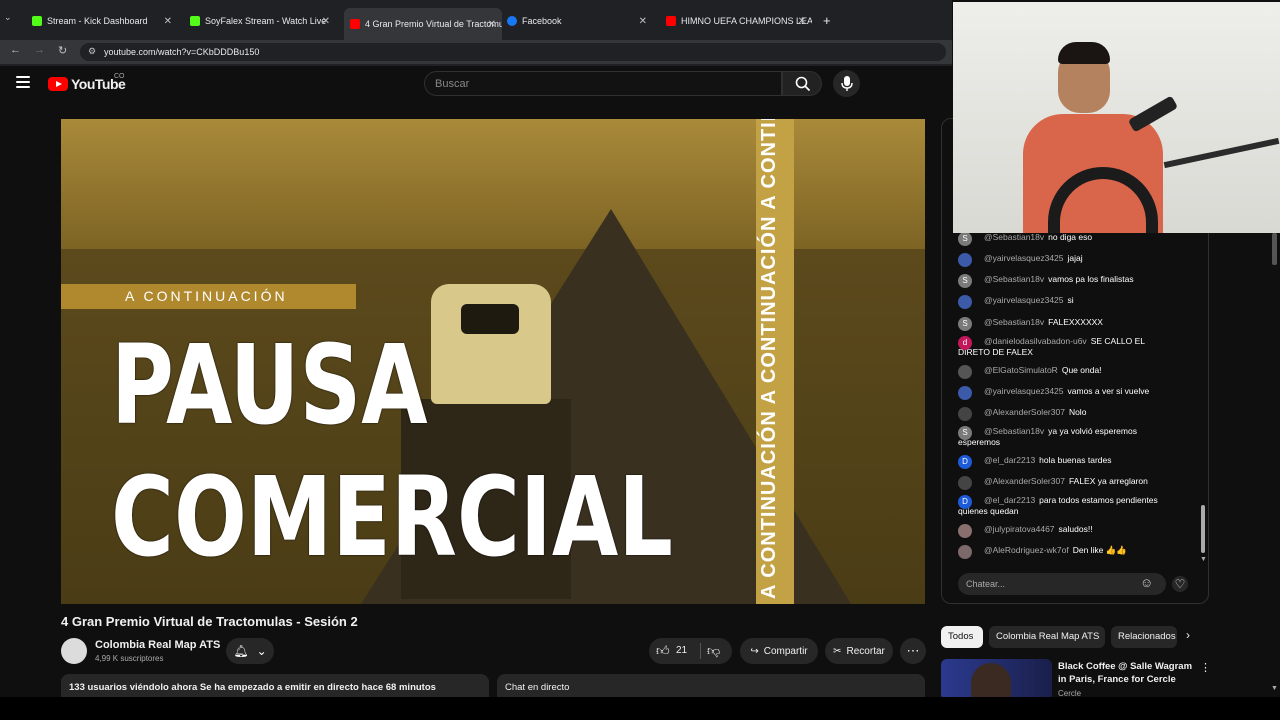 The image size is (1280, 720). Describe the element at coordinates (74, 651) in the screenshot. I see `channel-avatar` at that location.